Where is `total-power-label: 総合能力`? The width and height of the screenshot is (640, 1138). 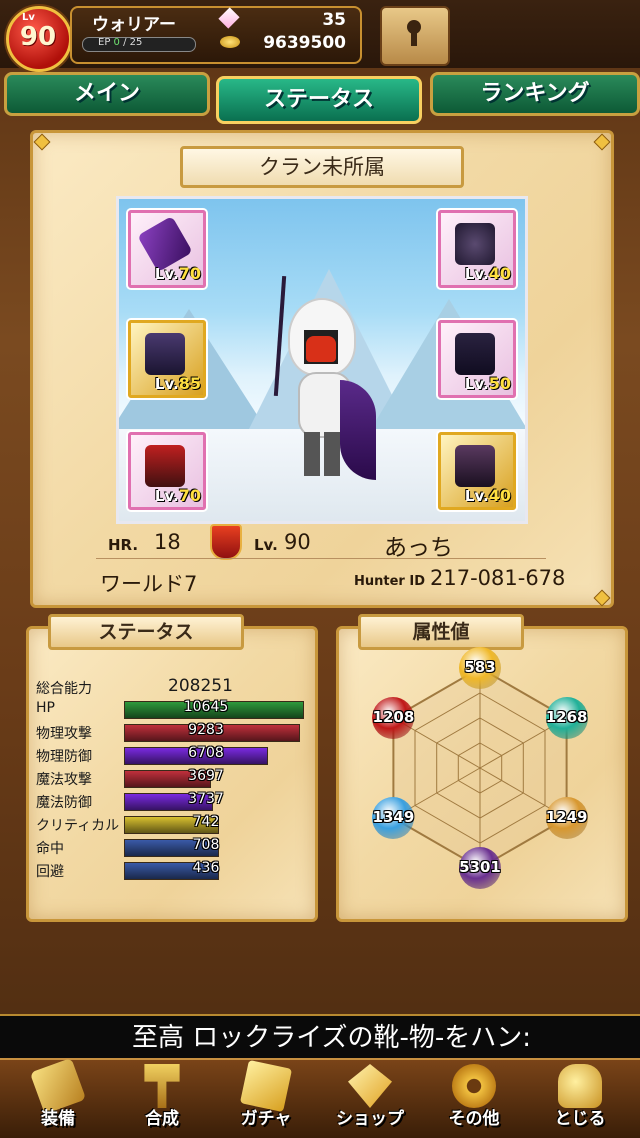 total-power-label: 総合能力 is located at coordinates (64, 689).